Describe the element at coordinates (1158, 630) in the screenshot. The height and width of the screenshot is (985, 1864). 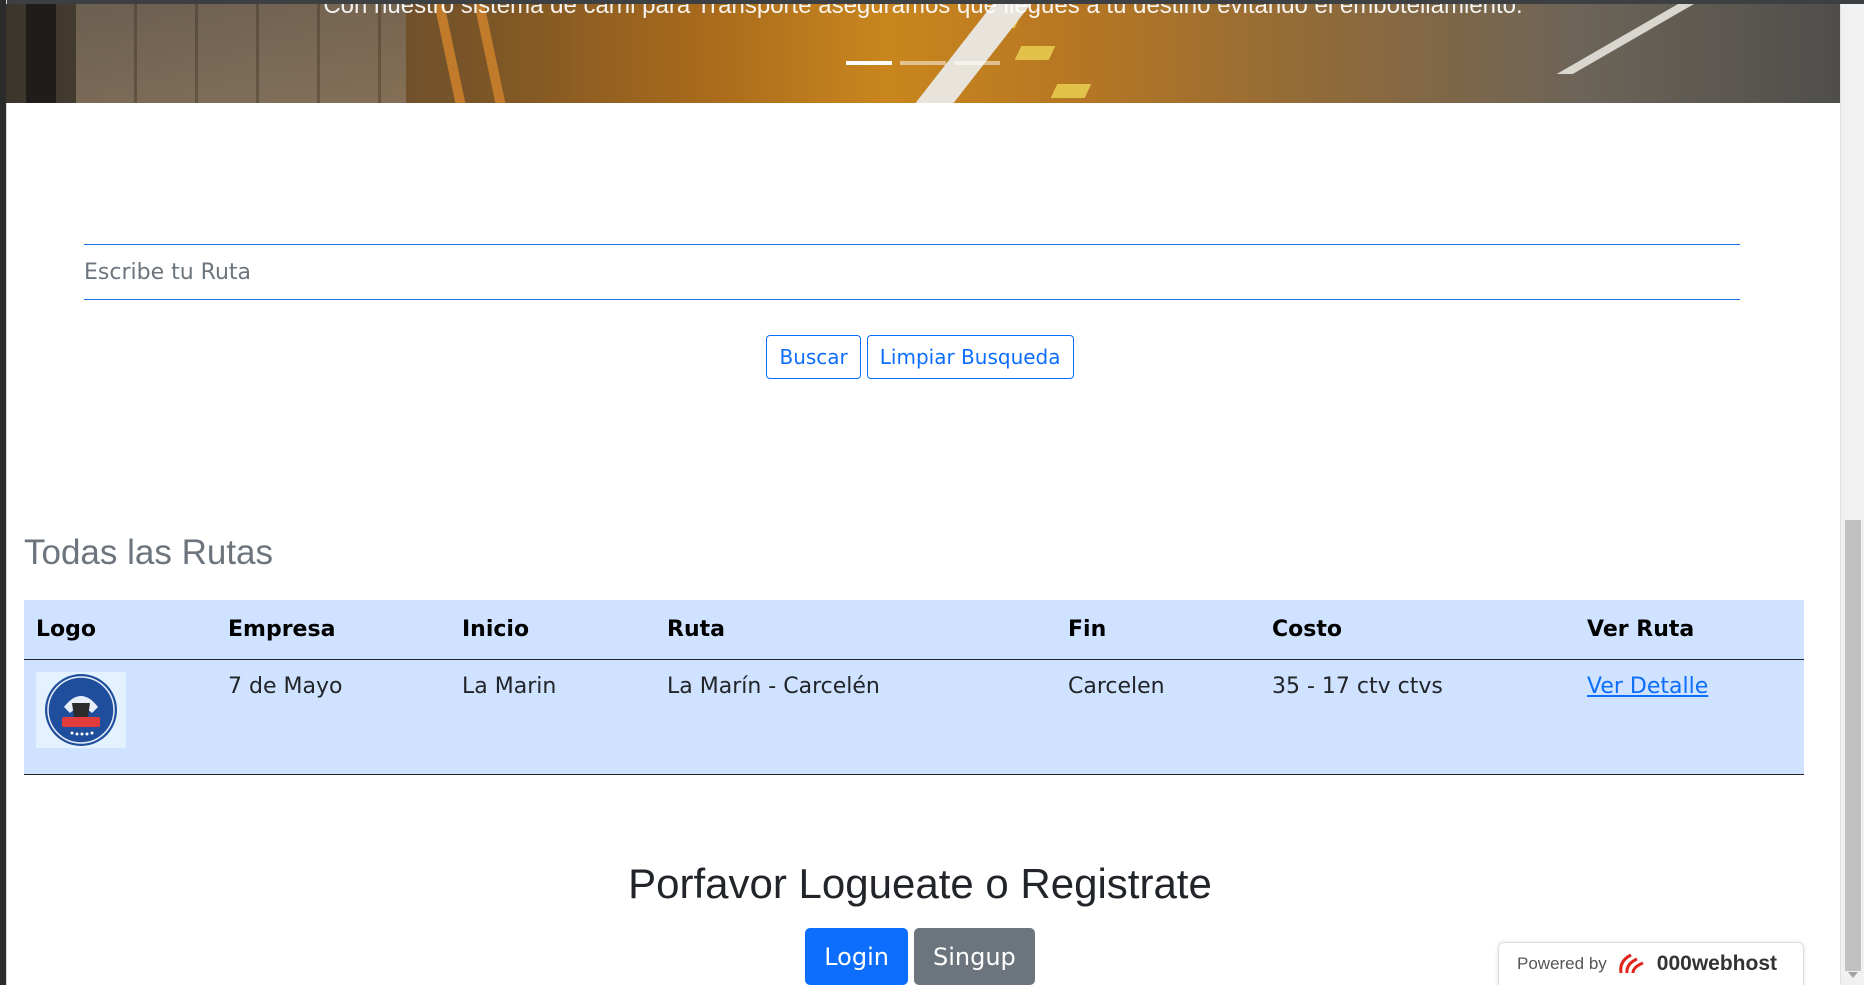
I see `column-header-fin: Fin` at that location.